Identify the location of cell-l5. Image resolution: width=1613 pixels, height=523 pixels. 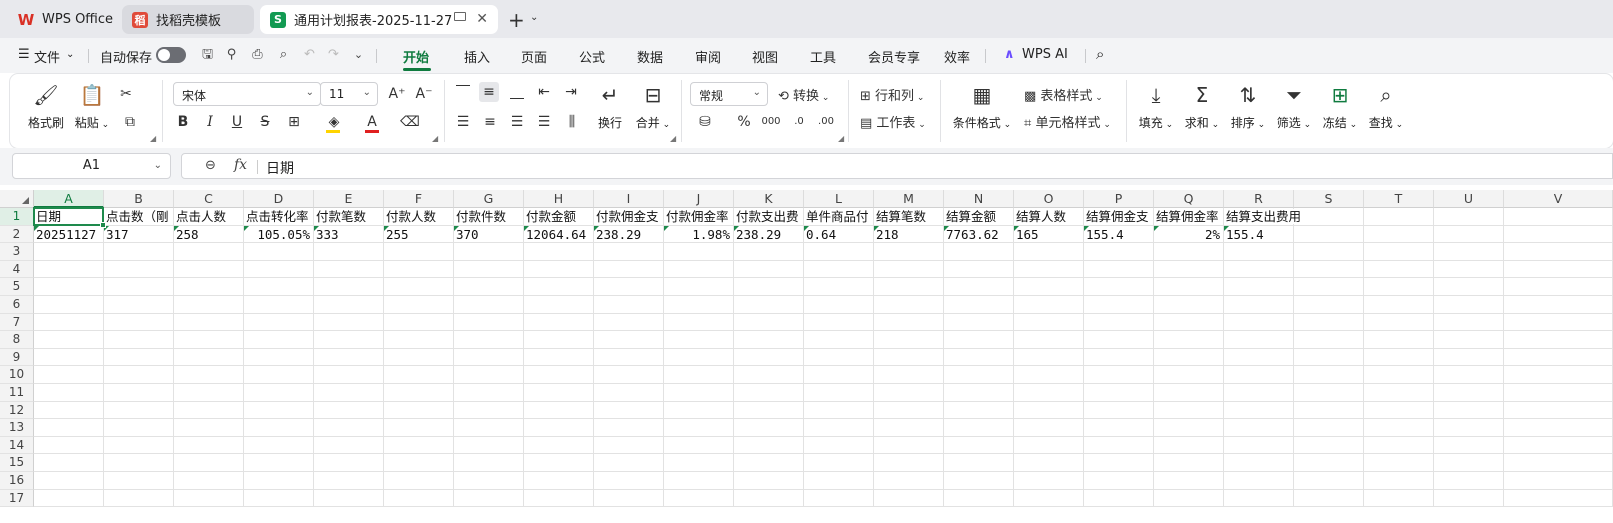
(839, 287).